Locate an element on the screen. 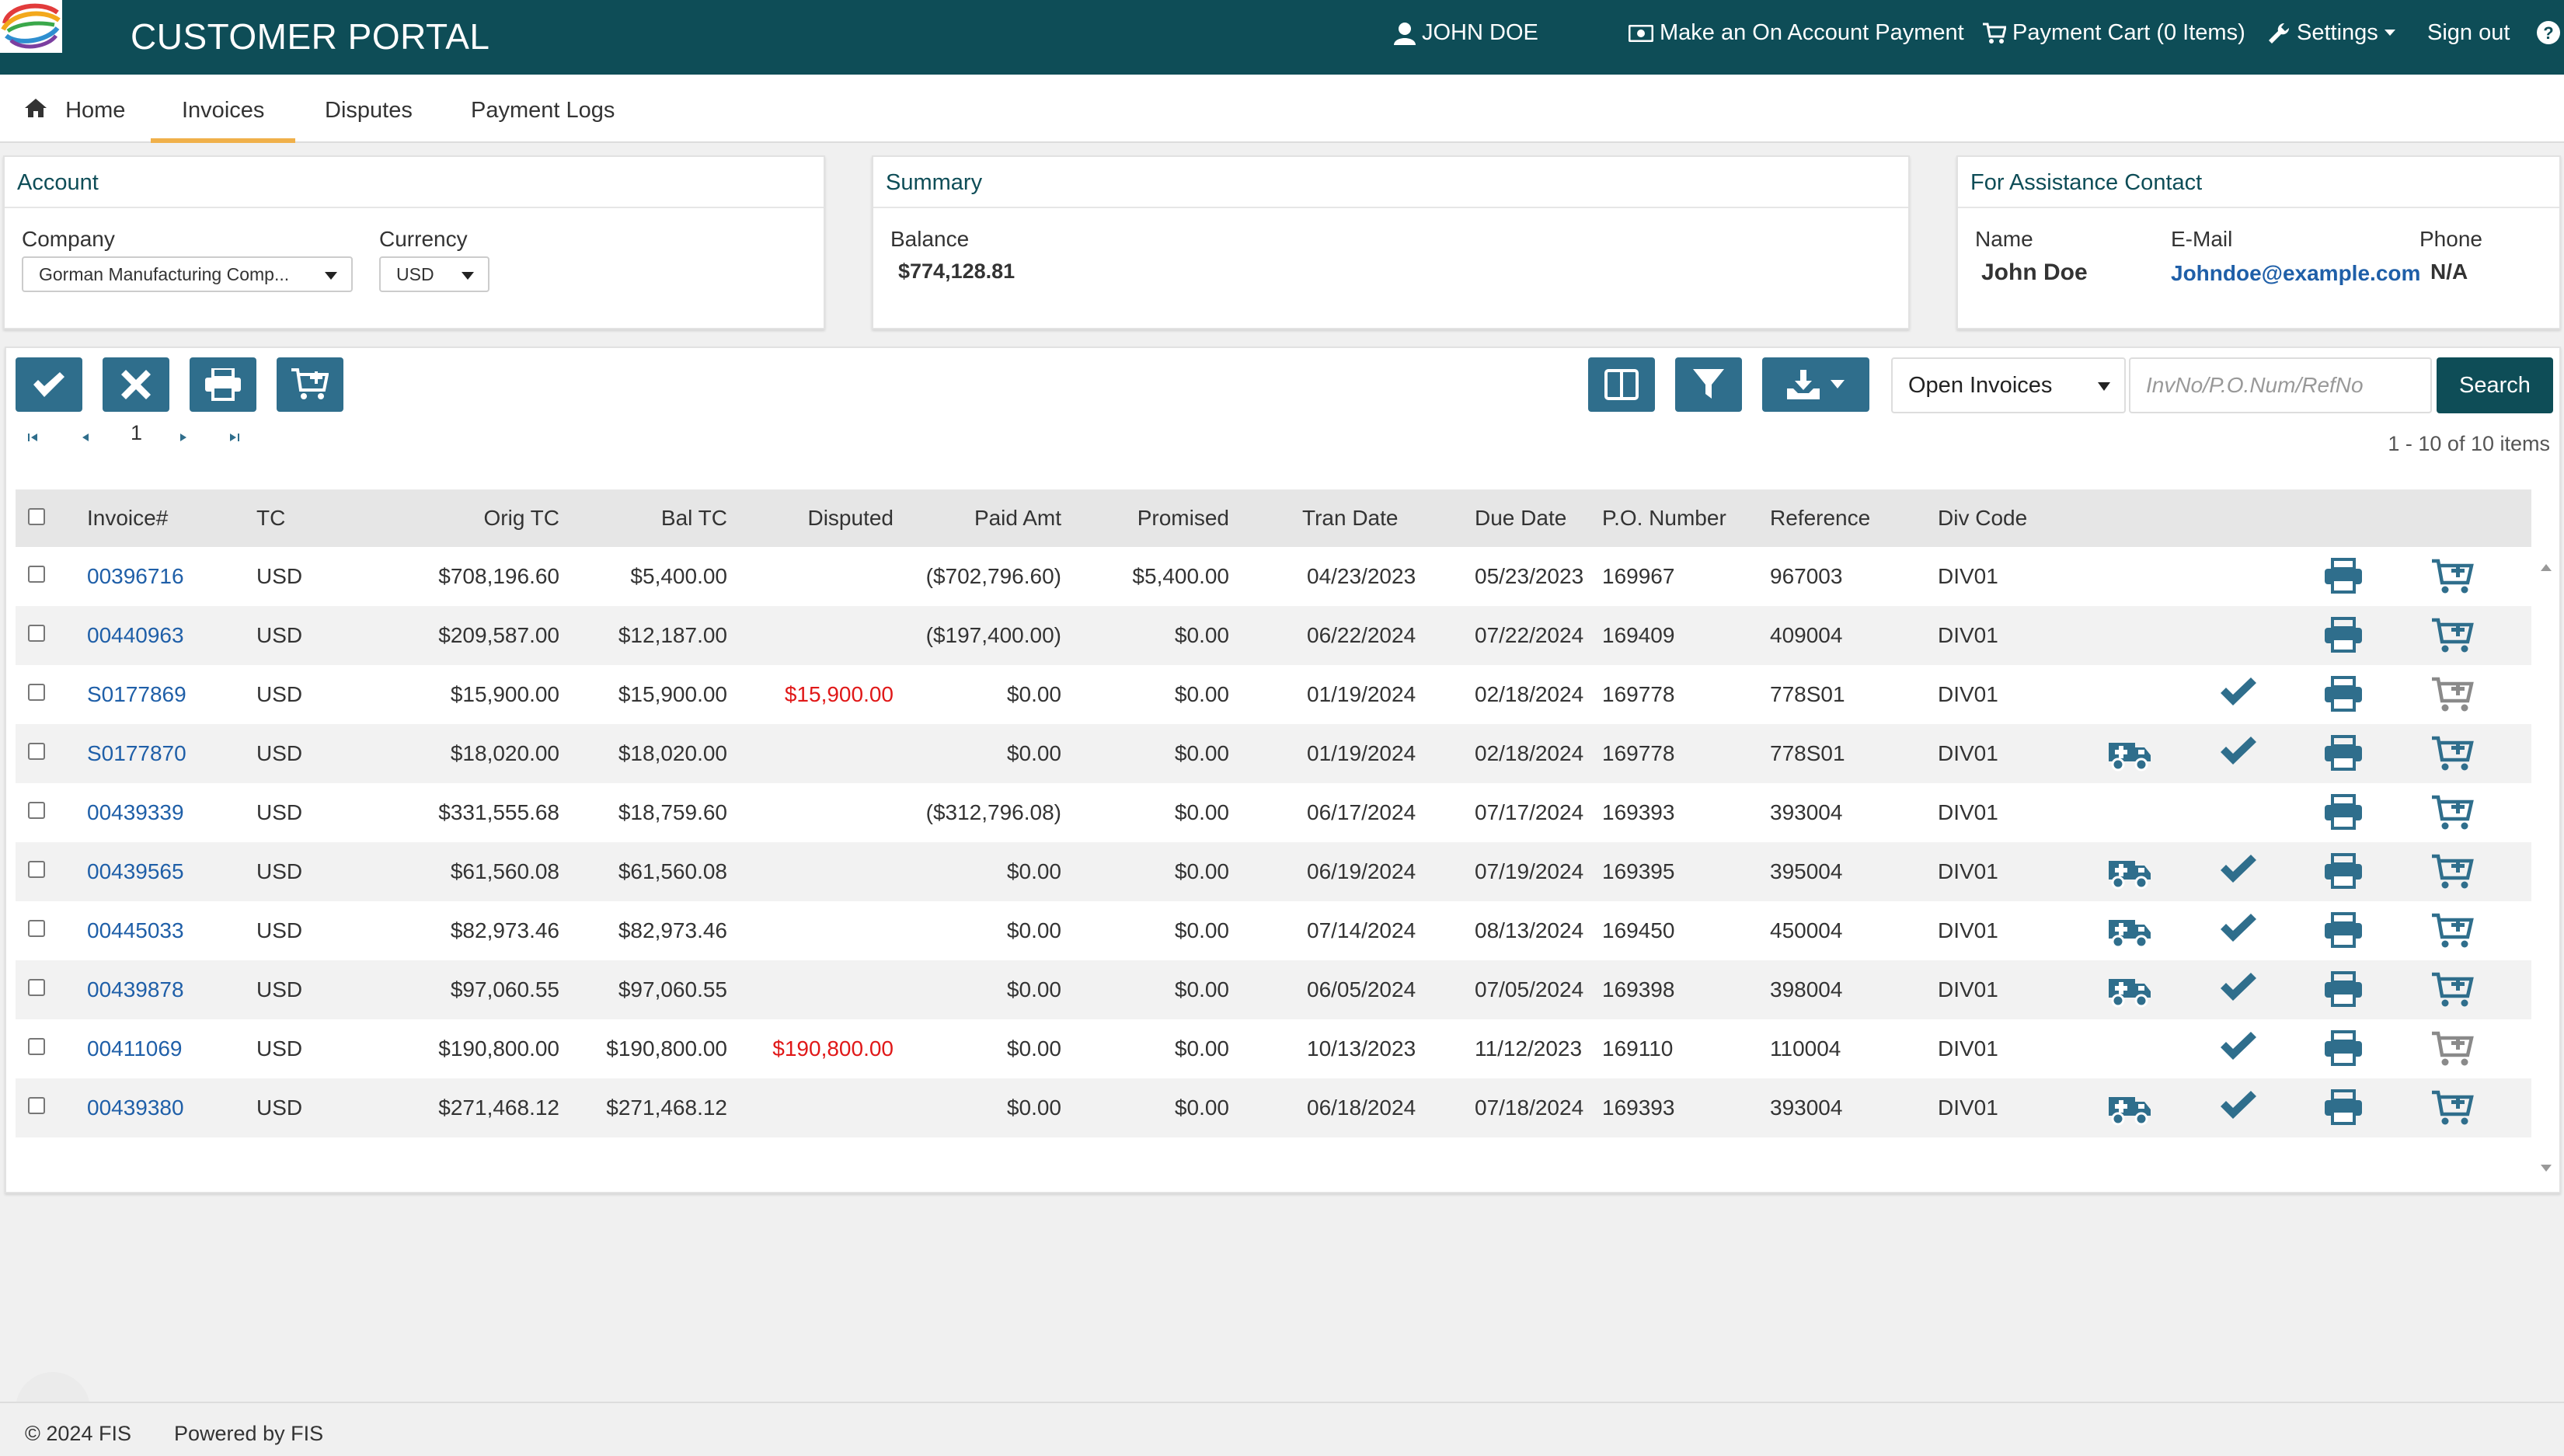 Image resolution: width=2564 pixels, height=1456 pixels. invoice-link: 00440963 is located at coordinates (136, 635).